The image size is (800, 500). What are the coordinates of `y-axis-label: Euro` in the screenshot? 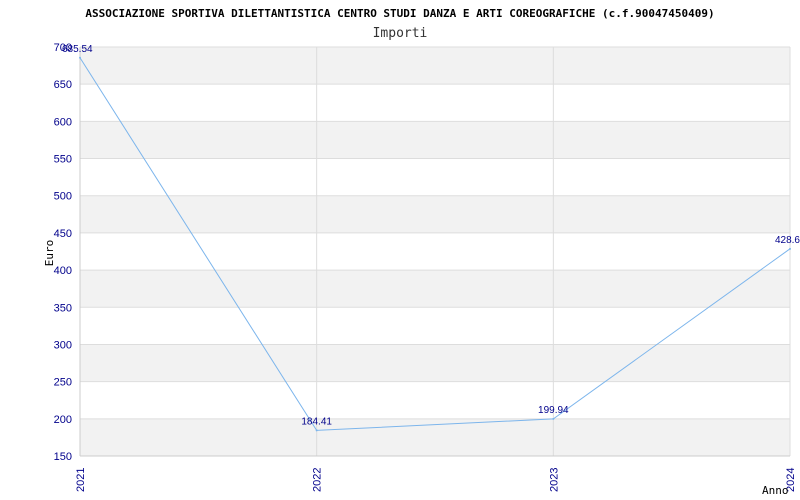 It's located at (49, 253).